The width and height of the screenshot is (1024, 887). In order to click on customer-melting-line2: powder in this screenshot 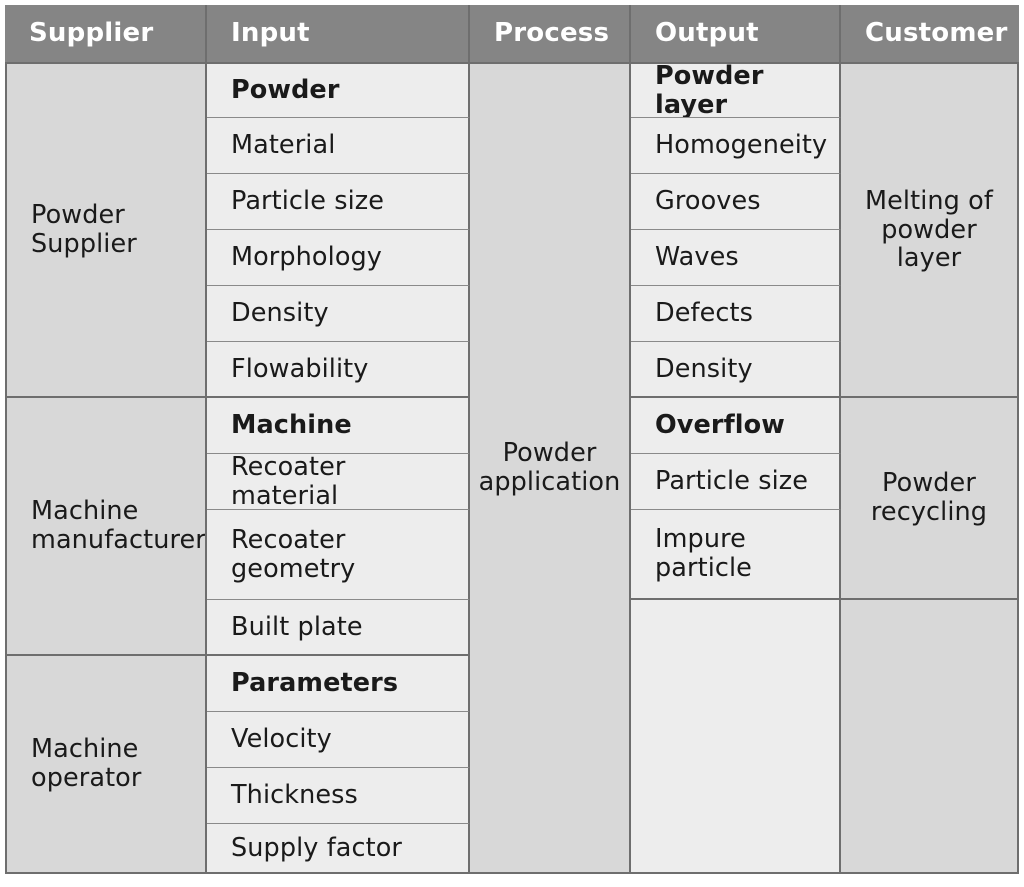, I will do `click(929, 229)`.